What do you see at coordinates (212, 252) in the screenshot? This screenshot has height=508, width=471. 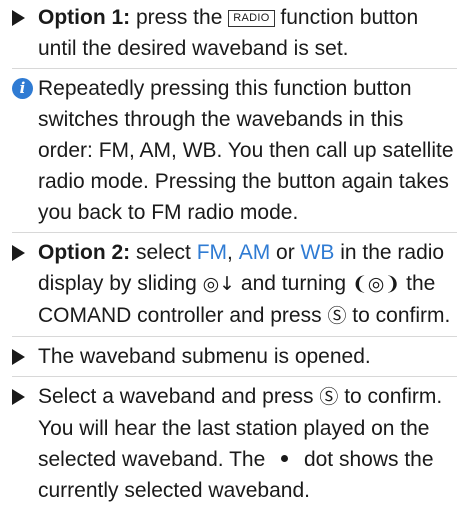 I see `fm-waveband-label: FM` at bounding box center [212, 252].